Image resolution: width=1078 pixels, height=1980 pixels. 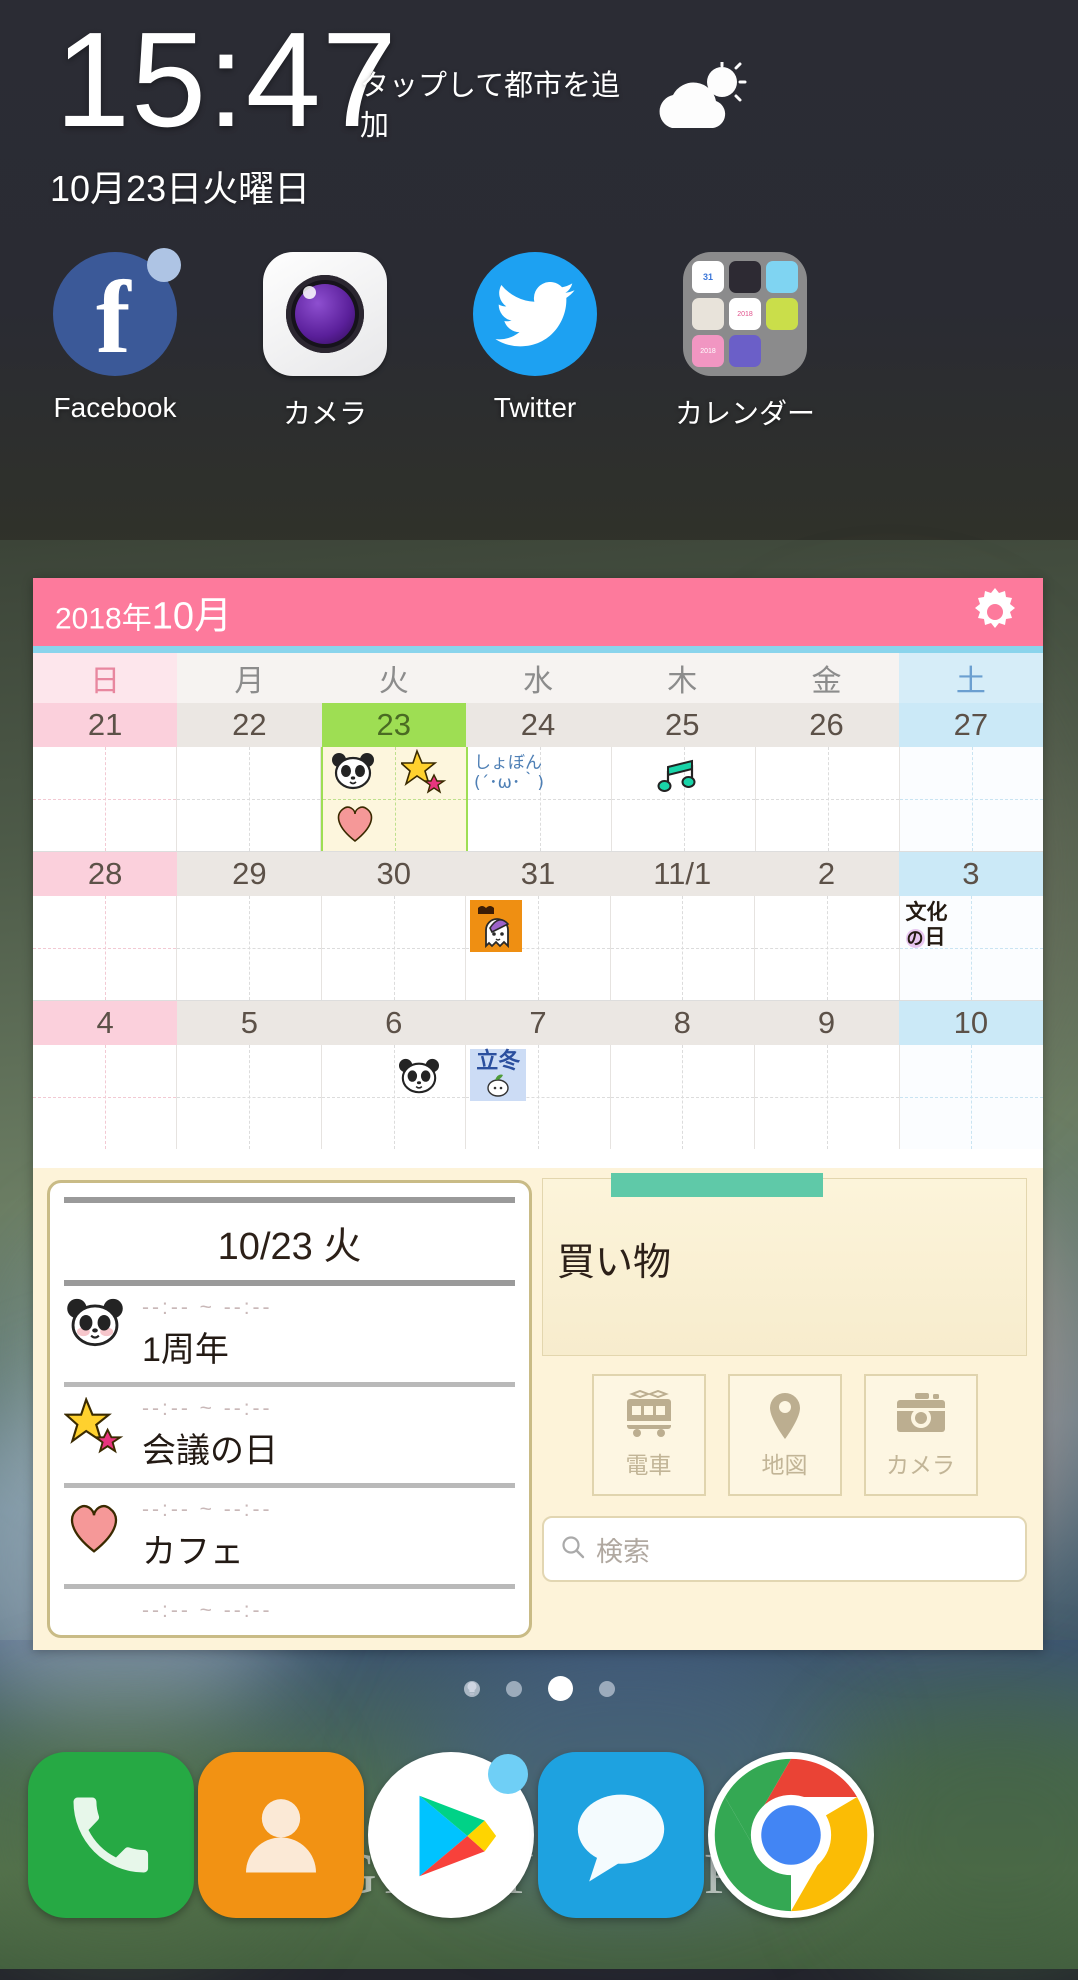 What do you see at coordinates (538, 1097) in the screenshot?
I see `day-cell: 立冬` at bounding box center [538, 1097].